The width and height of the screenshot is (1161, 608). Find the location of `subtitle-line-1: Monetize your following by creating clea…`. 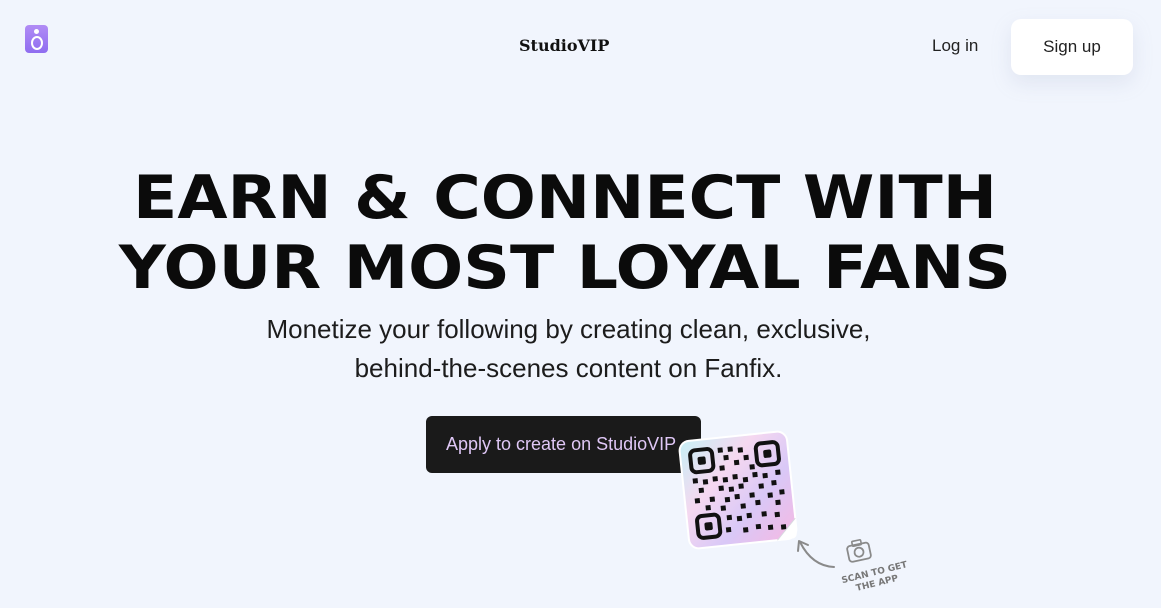

subtitle-line-1: Monetize your following by creating clea… is located at coordinates (568, 329).